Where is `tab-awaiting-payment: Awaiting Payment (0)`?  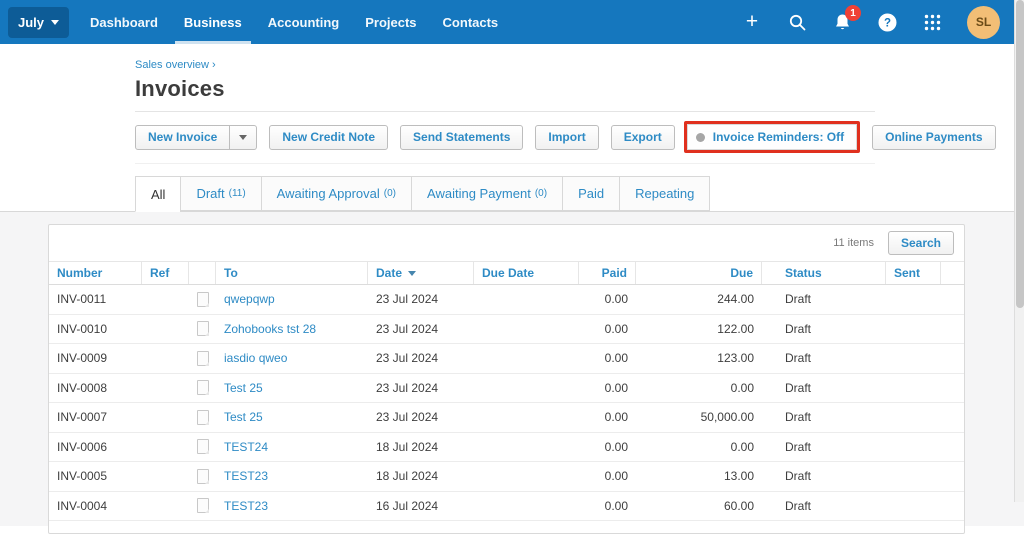 tab-awaiting-payment: Awaiting Payment (0) is located at coordinates (487, 193).